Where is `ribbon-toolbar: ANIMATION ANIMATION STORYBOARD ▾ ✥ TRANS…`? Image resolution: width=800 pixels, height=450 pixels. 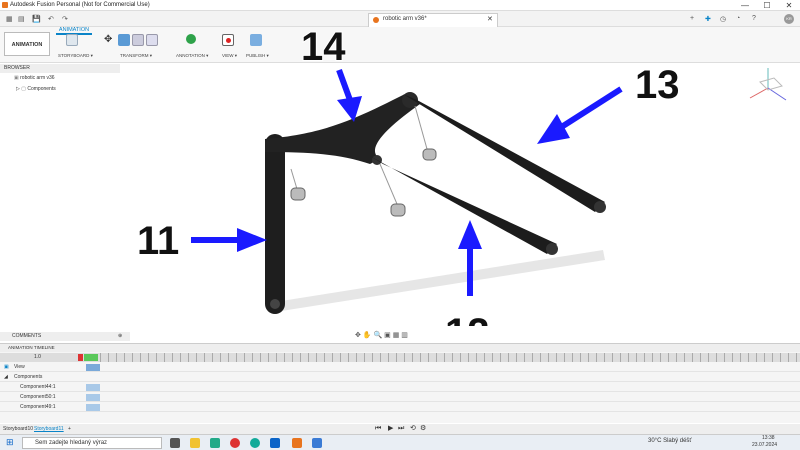
ribbon-toolbar: ANIMATION ANIMATION STORYBOARD ▾ ✥ TRANS… is located at coordinates (400, 45).